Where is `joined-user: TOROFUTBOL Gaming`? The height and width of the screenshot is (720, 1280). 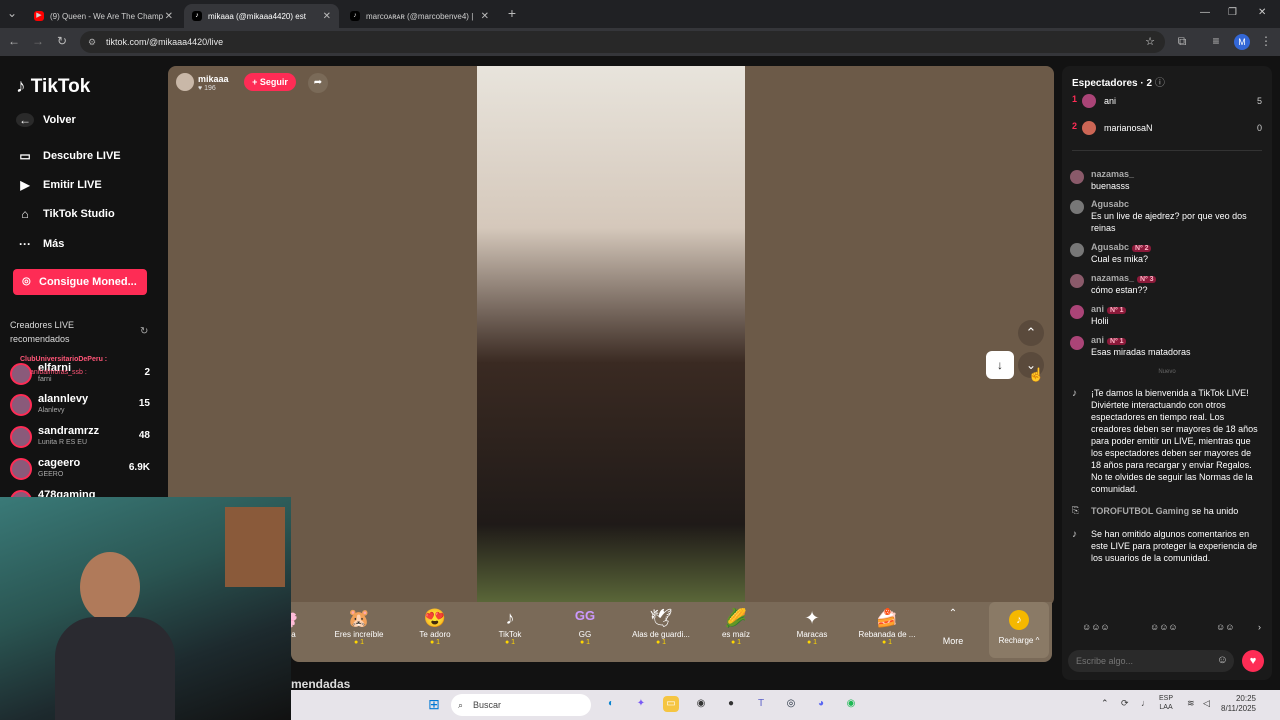
joined-user: TOROFUTBOL Gaming is located at coordinates (1140, 511).